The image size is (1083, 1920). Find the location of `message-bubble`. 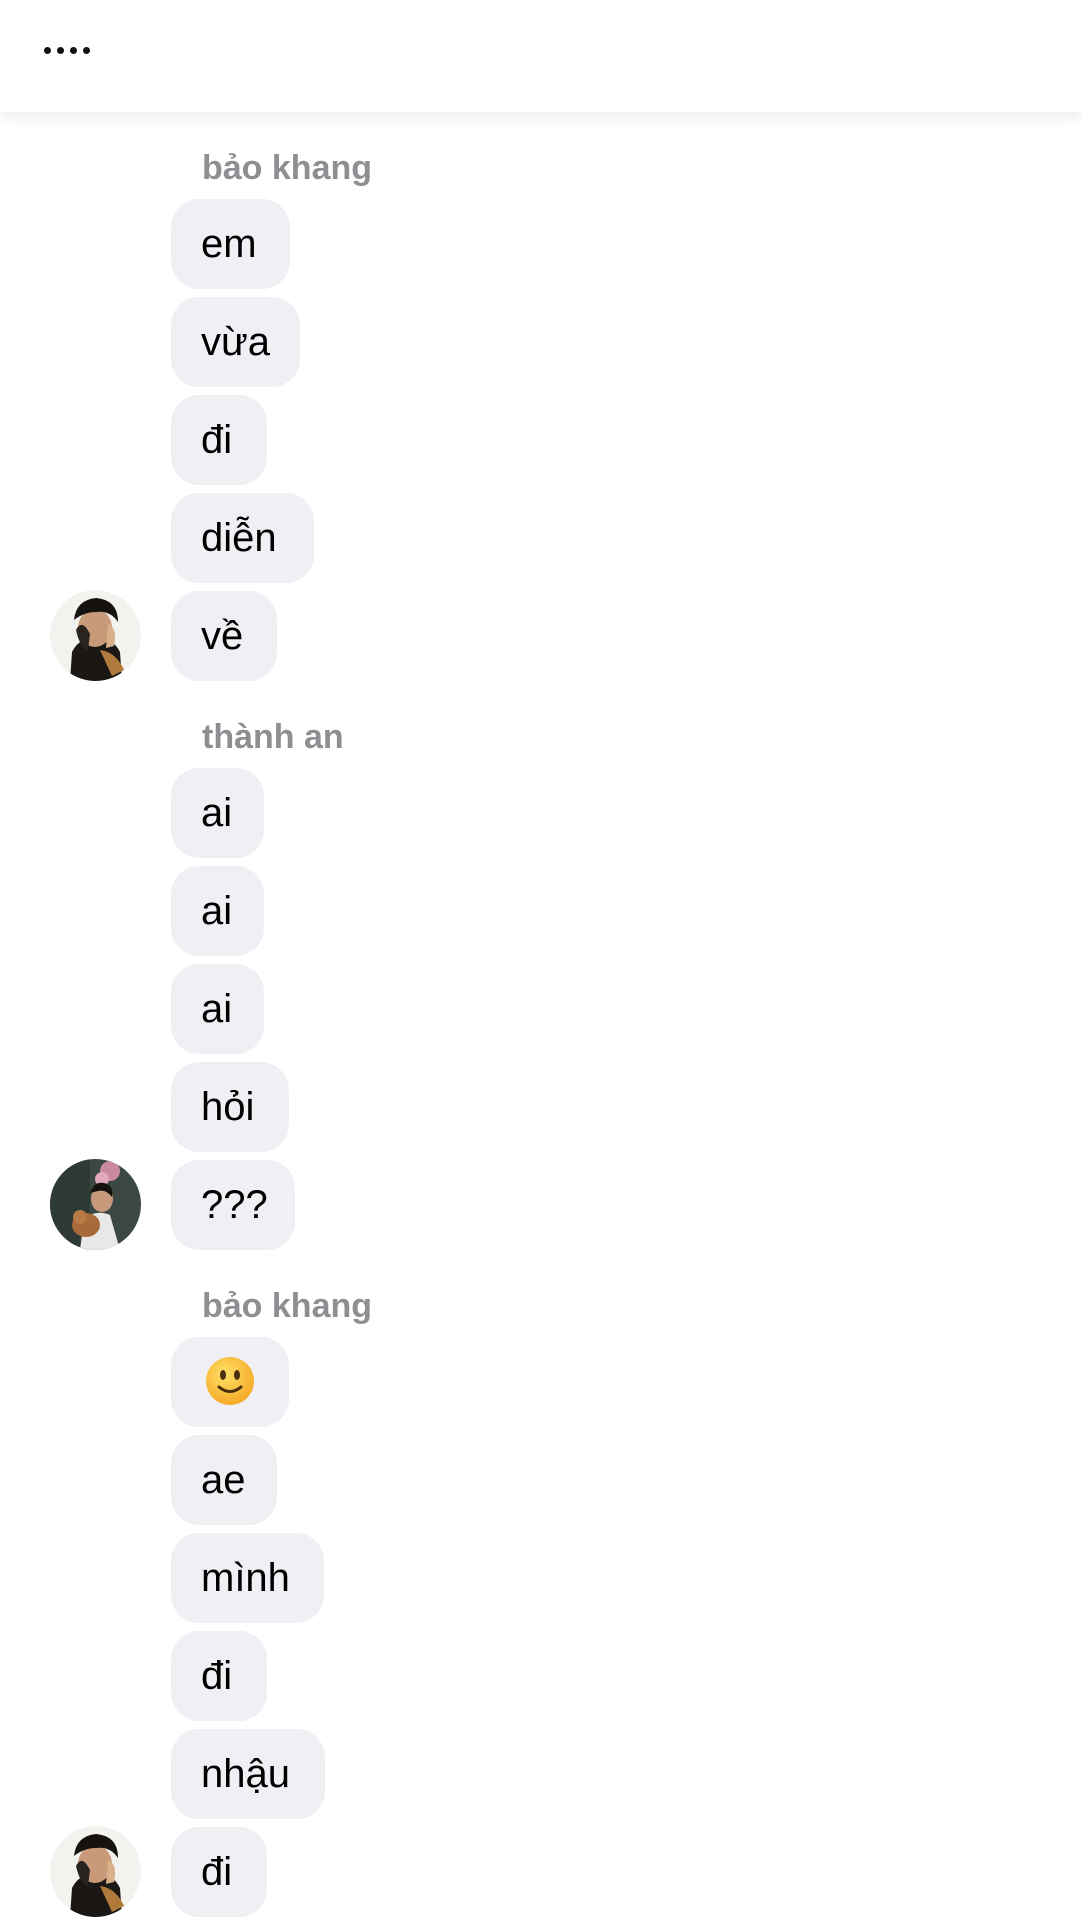

message-bubble is located at coordinates (230, 1382).